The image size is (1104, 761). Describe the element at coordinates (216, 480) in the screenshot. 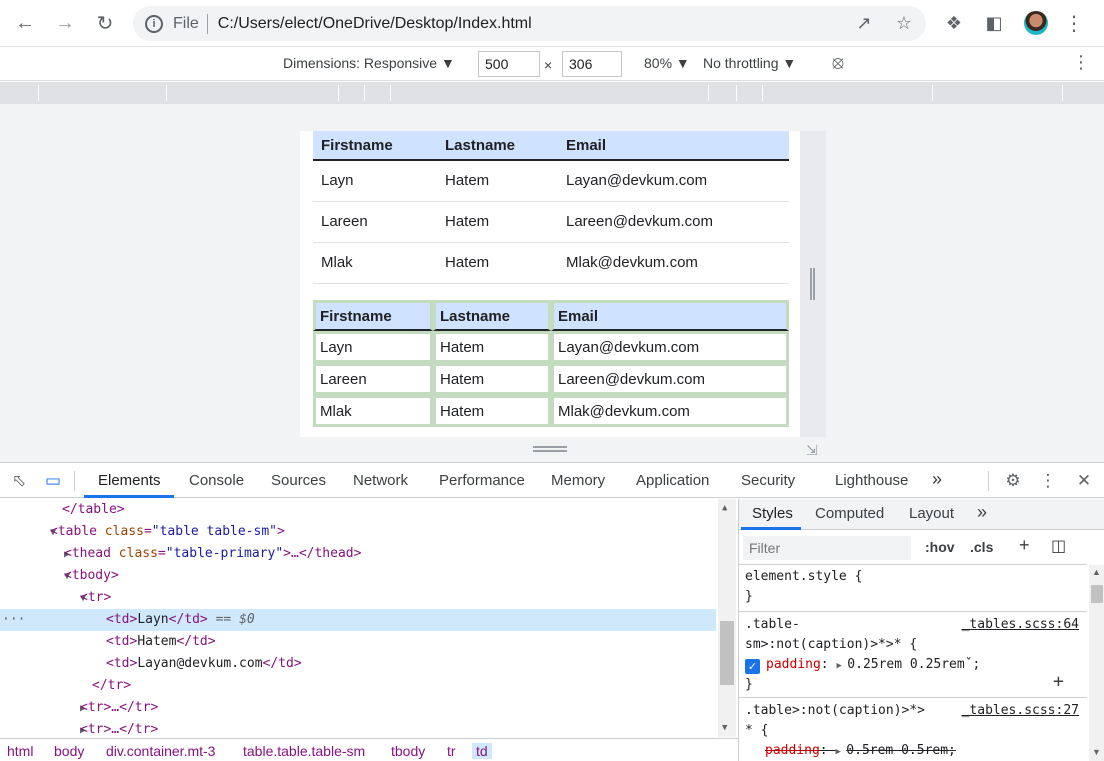

I see `tab-console: Console` at that location.